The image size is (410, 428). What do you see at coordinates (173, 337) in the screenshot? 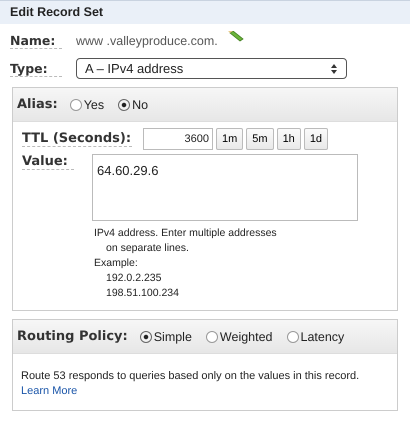
I see `radio-label: Simple` at bounding box center [173, 337].